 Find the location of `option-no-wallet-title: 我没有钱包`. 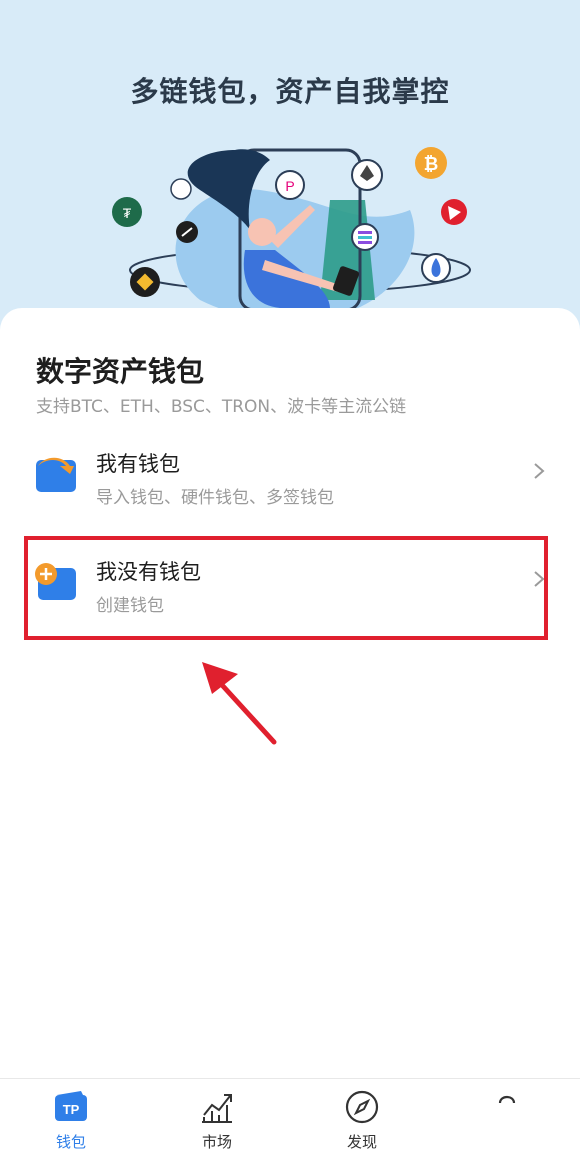

option-no-wallet-title: 我没有钱包 is located at coordinates (148, 572).